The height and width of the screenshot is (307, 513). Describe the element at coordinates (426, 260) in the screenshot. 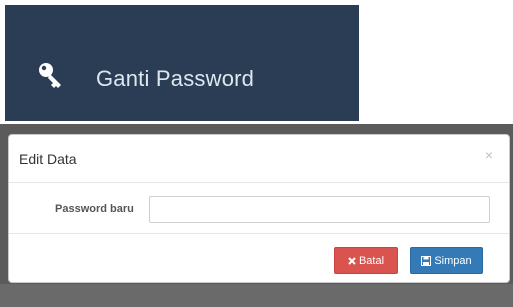

I see `floppy-disk-icon` at that location.